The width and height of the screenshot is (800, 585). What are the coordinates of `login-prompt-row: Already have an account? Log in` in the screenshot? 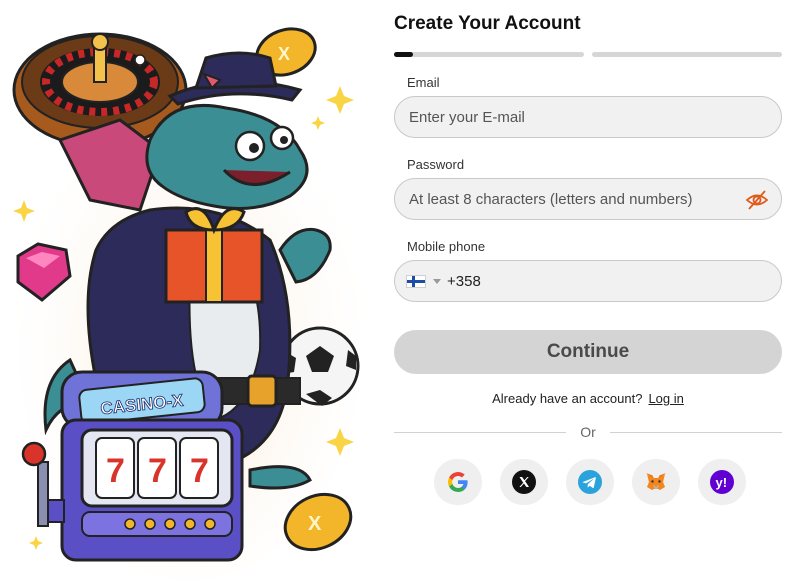 It's located at (588, 398).